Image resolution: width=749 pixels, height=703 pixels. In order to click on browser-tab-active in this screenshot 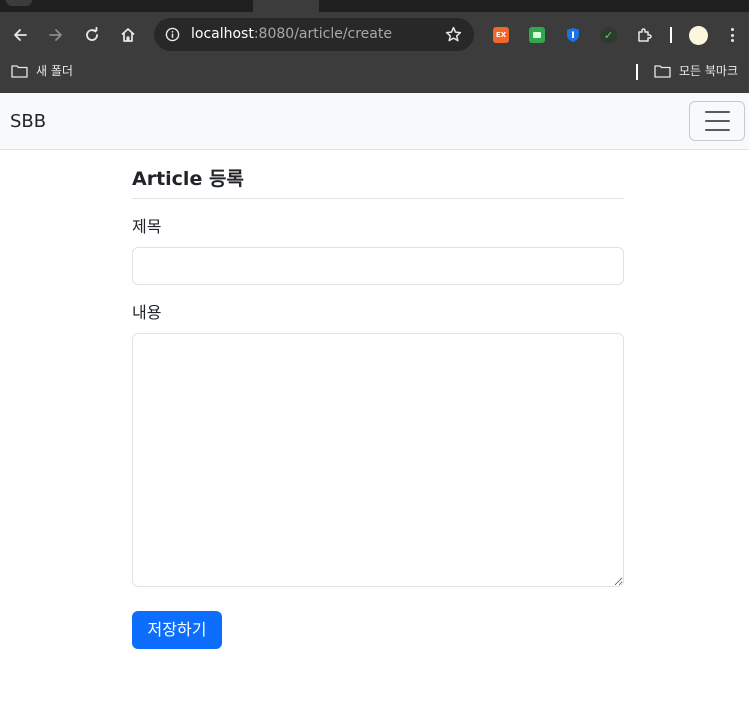, I will do `click(286, 6)`.